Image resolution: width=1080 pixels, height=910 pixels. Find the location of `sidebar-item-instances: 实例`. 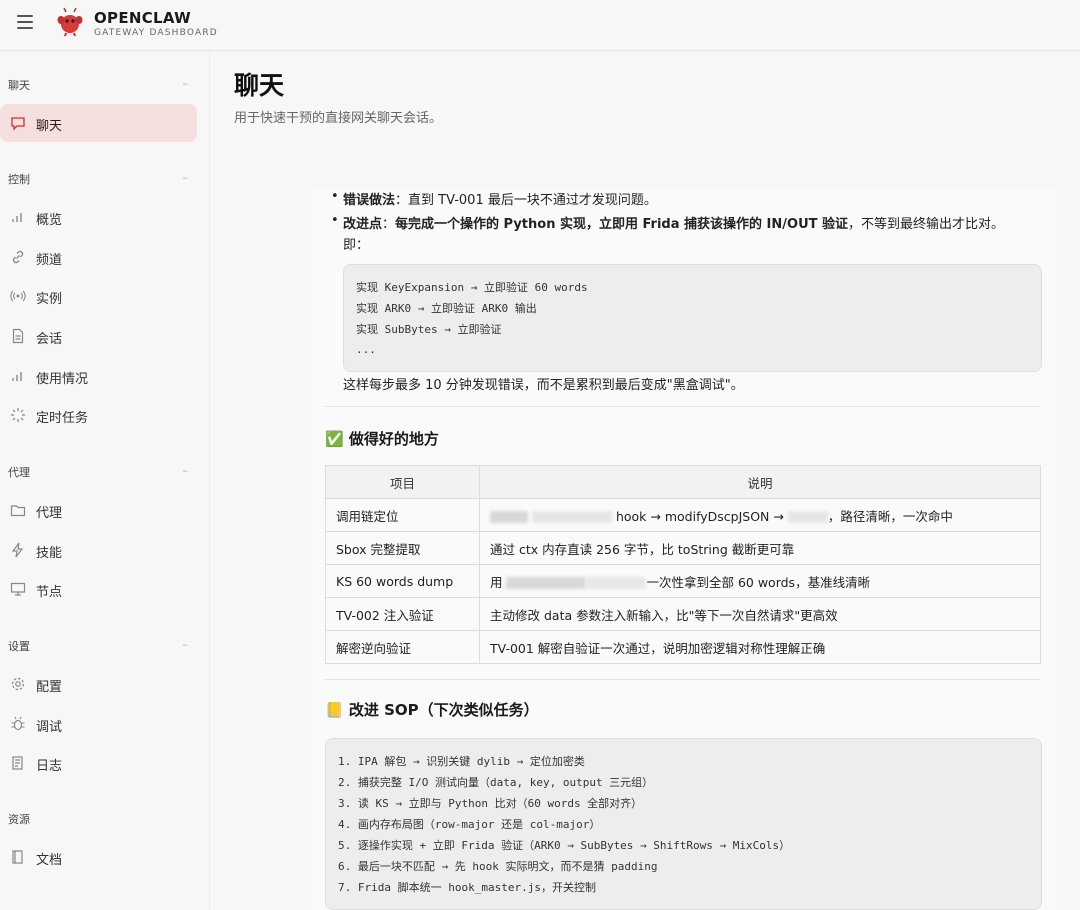

sidebar-item-instances: 实例 is located at coordinates (98, 296).